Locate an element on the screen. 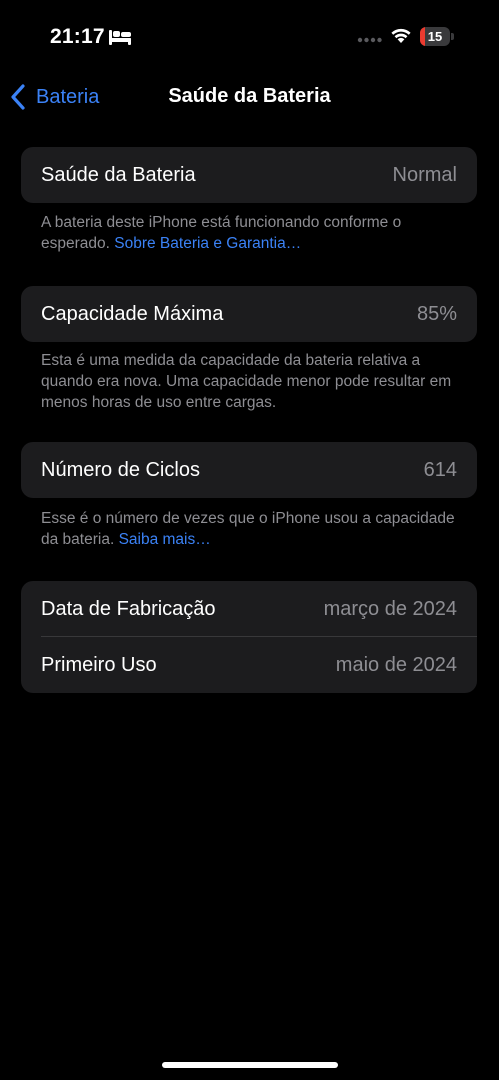 The image size is (499, 1080). cycle-count-group: Número de Ciclos 614 is located at coordinates (249, 470).